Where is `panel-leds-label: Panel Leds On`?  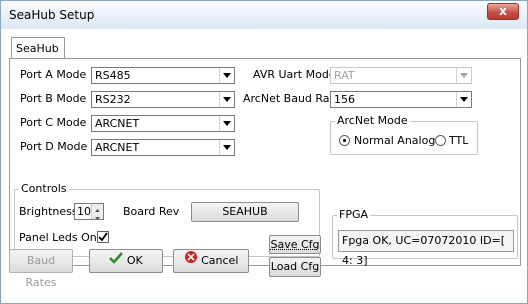
panel-leds-label: Panel Leds On is located at coordinates (58, 237).